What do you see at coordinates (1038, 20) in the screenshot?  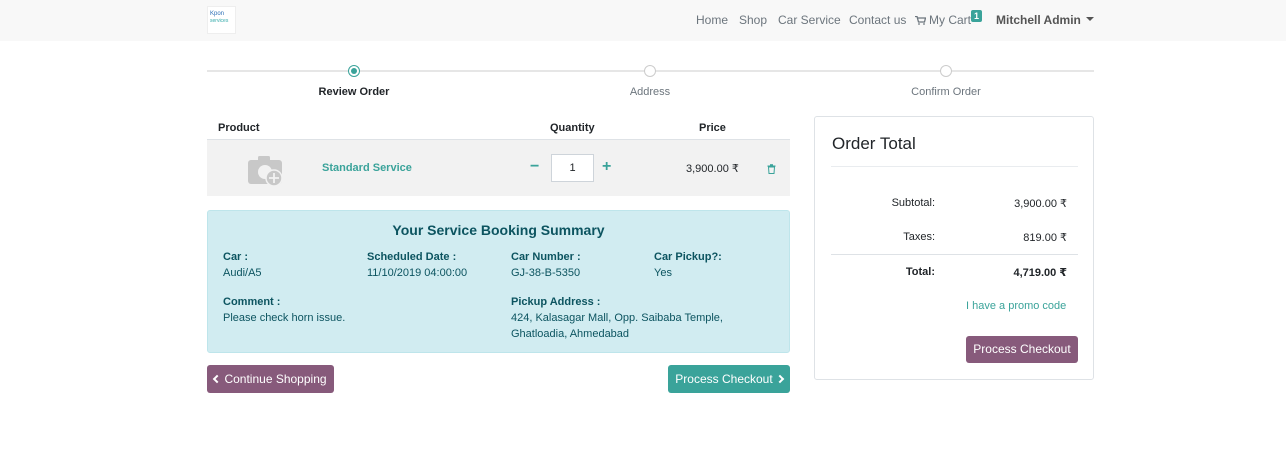 I see `user-name: Mitchell Admin` at bounding box center [1038, 20].